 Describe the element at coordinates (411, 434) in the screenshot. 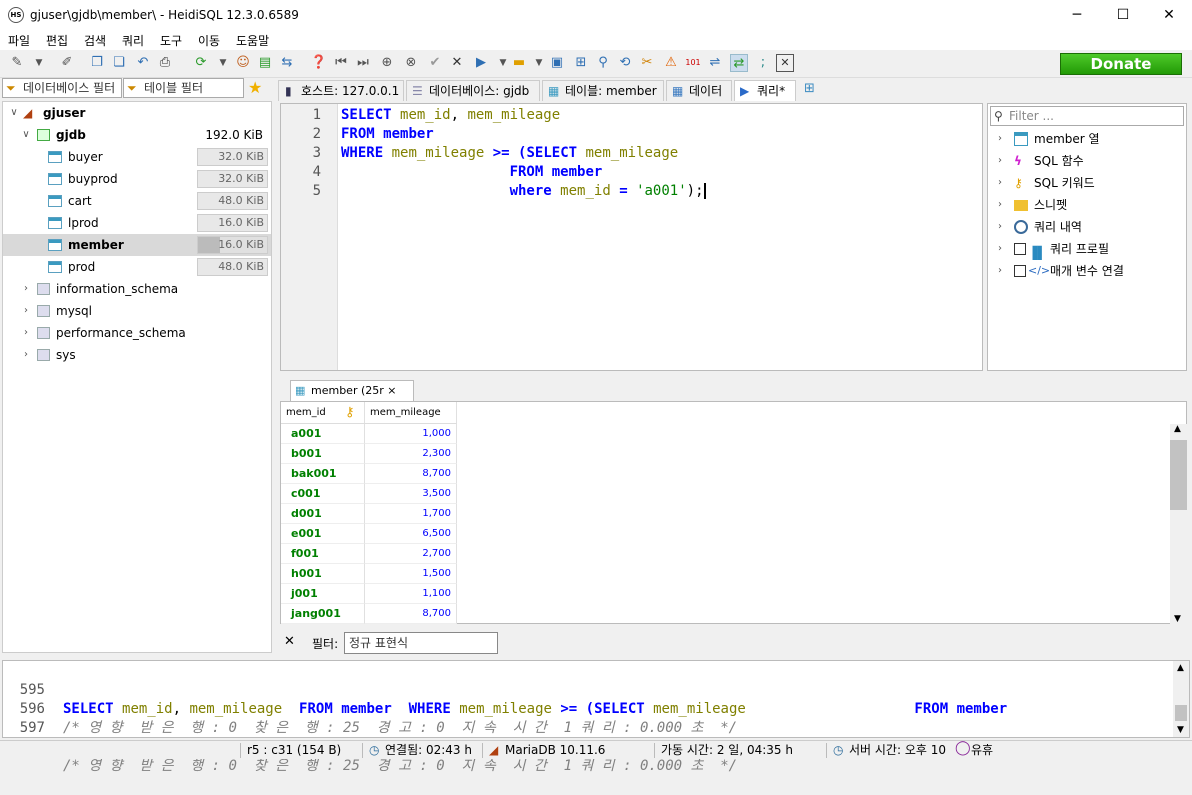

I see `cell-mem-mileage: 1,000` at that location.